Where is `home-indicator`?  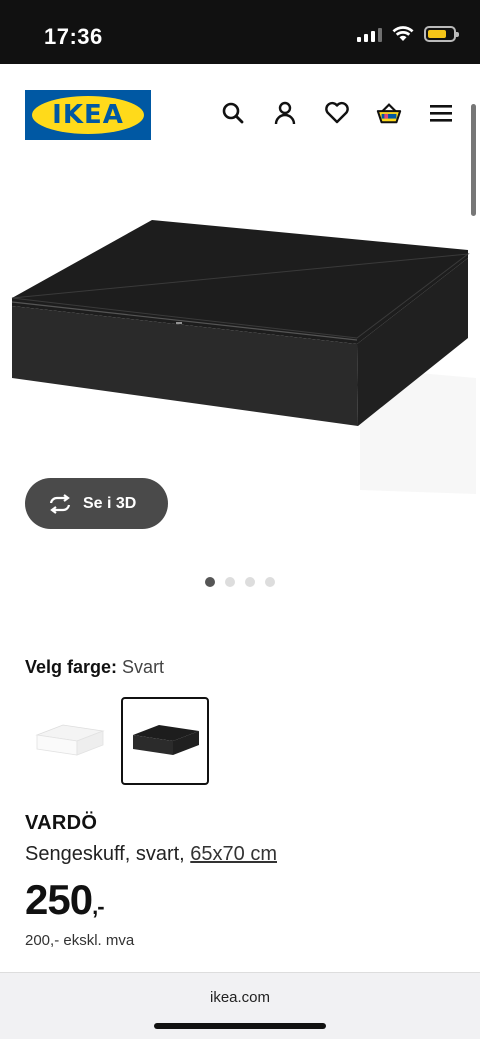
home-indicator is located at coordinates (240, 1026).